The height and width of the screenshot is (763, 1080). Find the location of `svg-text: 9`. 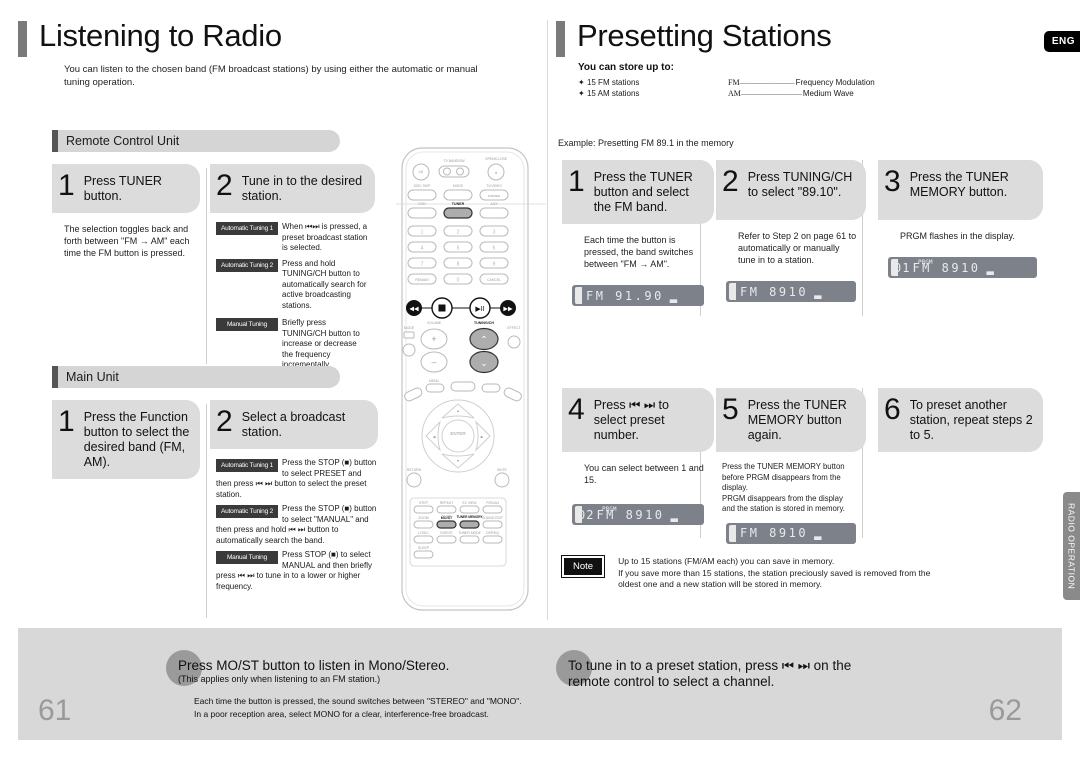

svg-text: 9 is located at coordinates (494, 265).